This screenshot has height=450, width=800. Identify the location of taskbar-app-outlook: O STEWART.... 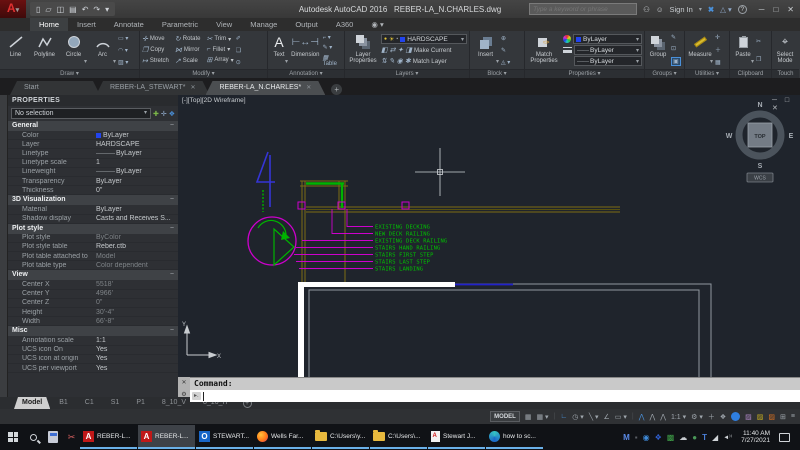
(224, 437).